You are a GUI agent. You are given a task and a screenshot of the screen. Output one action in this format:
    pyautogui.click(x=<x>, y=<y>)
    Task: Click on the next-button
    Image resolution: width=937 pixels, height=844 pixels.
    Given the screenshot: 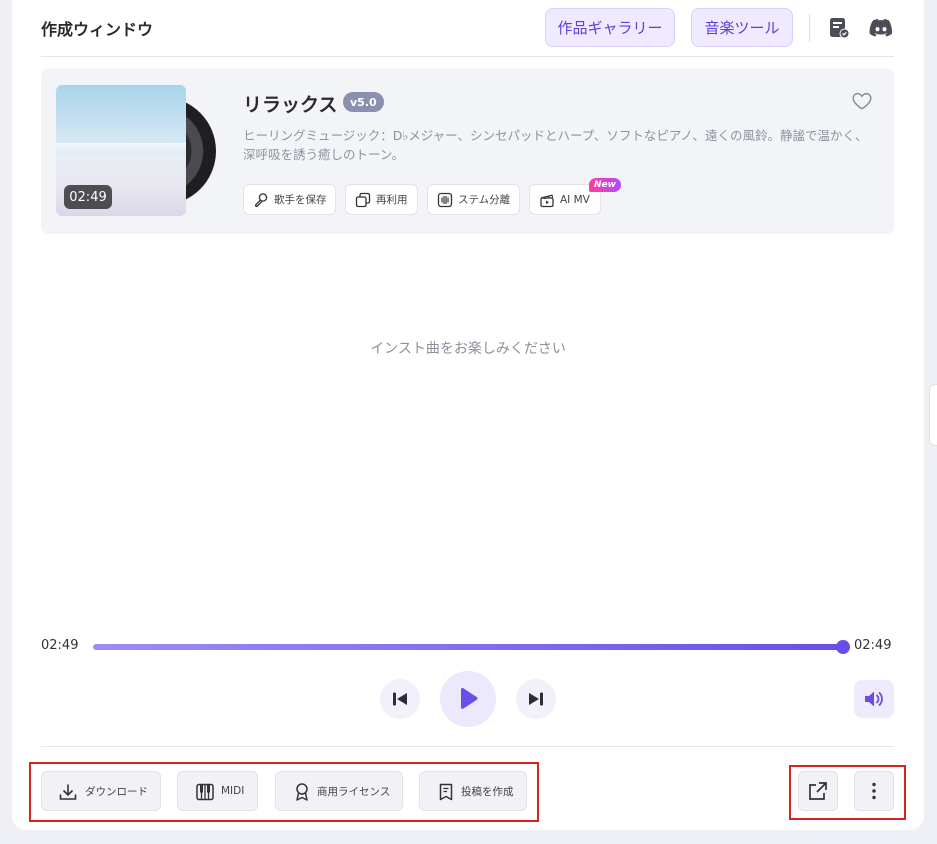 What is the action you would take?
    pyautogui.click(x=536, y=699)
    